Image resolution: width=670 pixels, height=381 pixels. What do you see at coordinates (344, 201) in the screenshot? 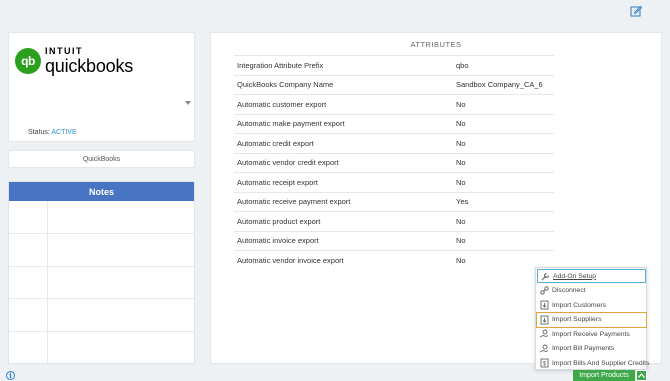
I see `attribute-label: Automatic receive payment export` at bounding box center [344, 201].